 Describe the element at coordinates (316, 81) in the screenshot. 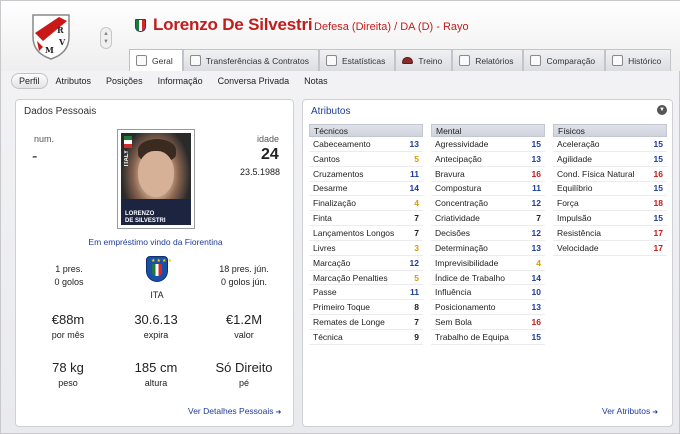

I see `subnav-notas: Notas` at that location.